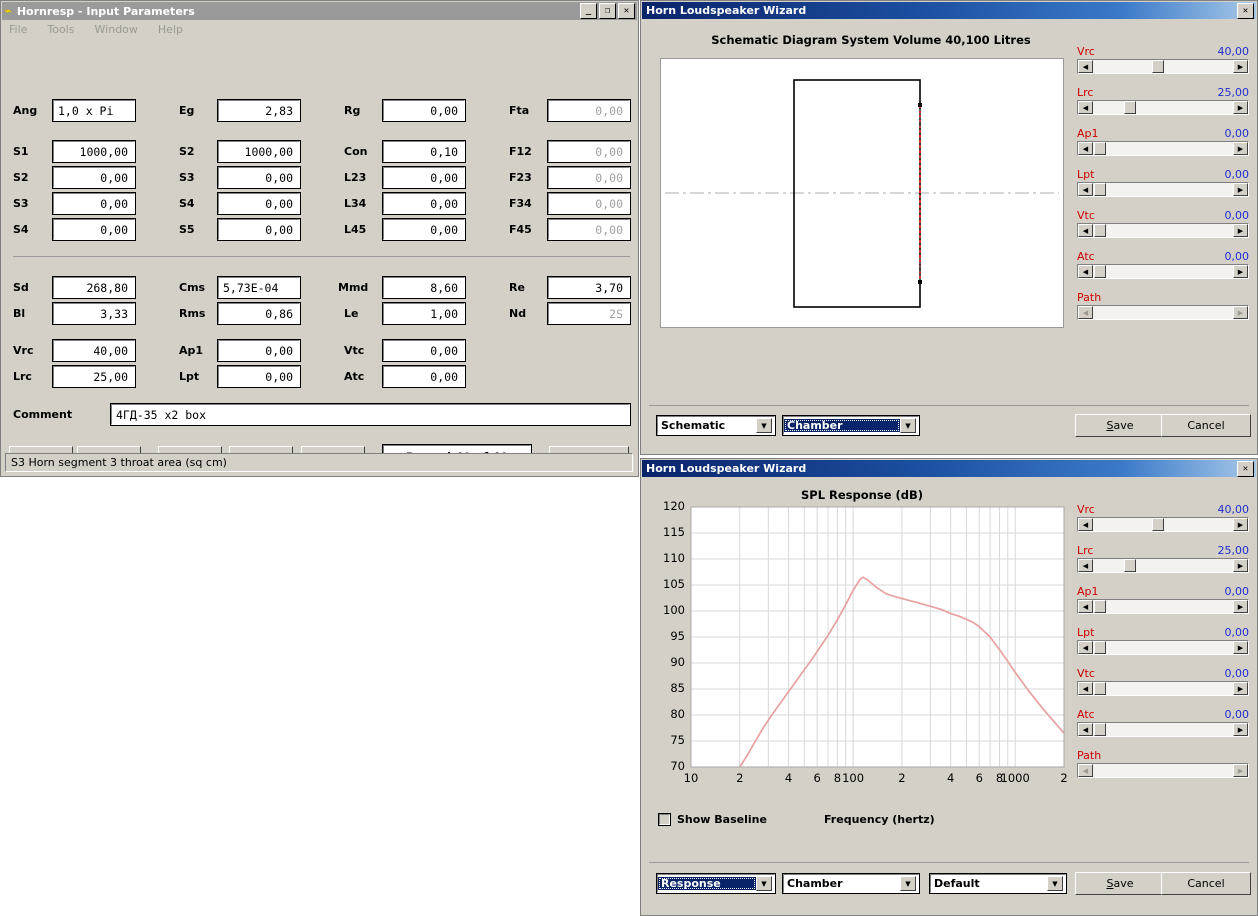 This screenshot has height=916, width=1258. Describe the element at coordinates (424, 203) in the screenshot. I see `field-l34: 0,00` at that location.